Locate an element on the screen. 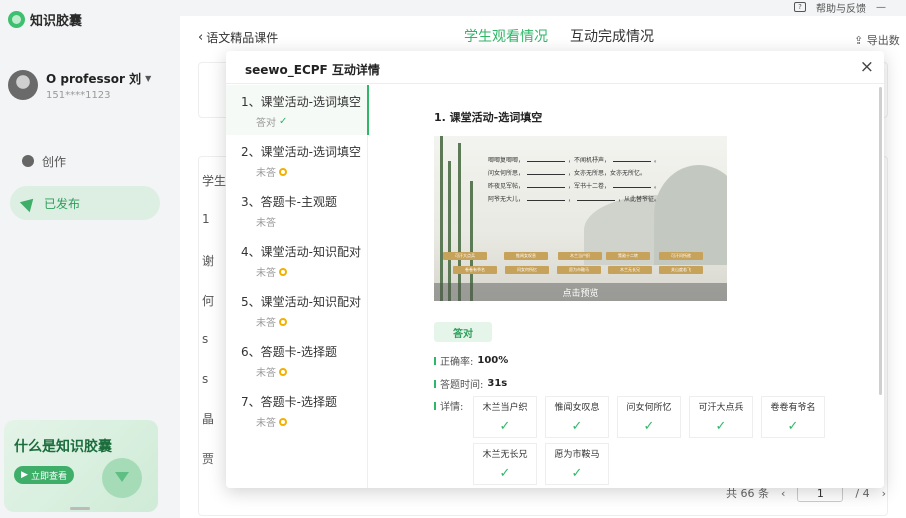  time-value: 31s is located at coordinates (497, 383).